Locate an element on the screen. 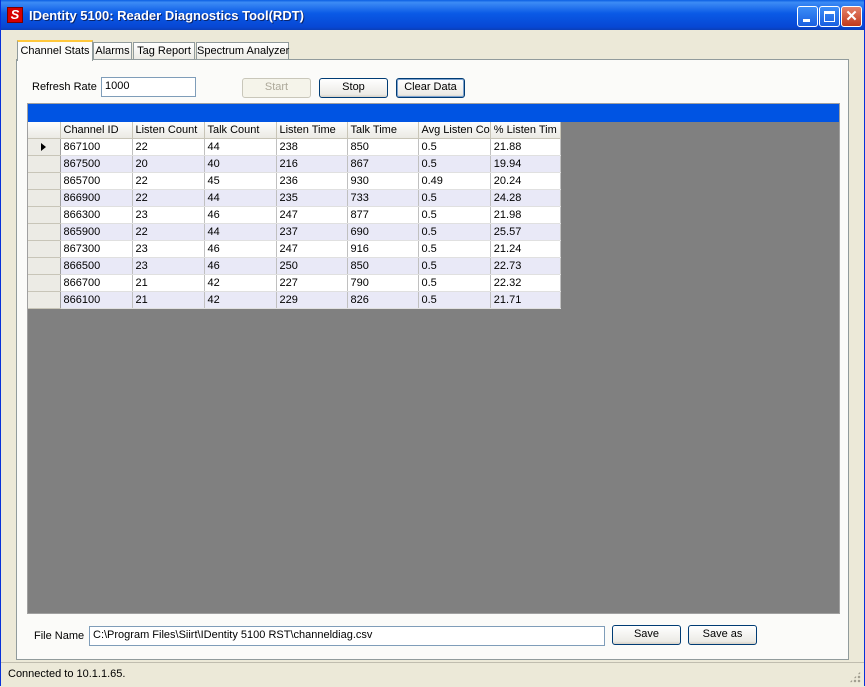  cell-channel-id: 865900 is located at coordinates (96, 232).